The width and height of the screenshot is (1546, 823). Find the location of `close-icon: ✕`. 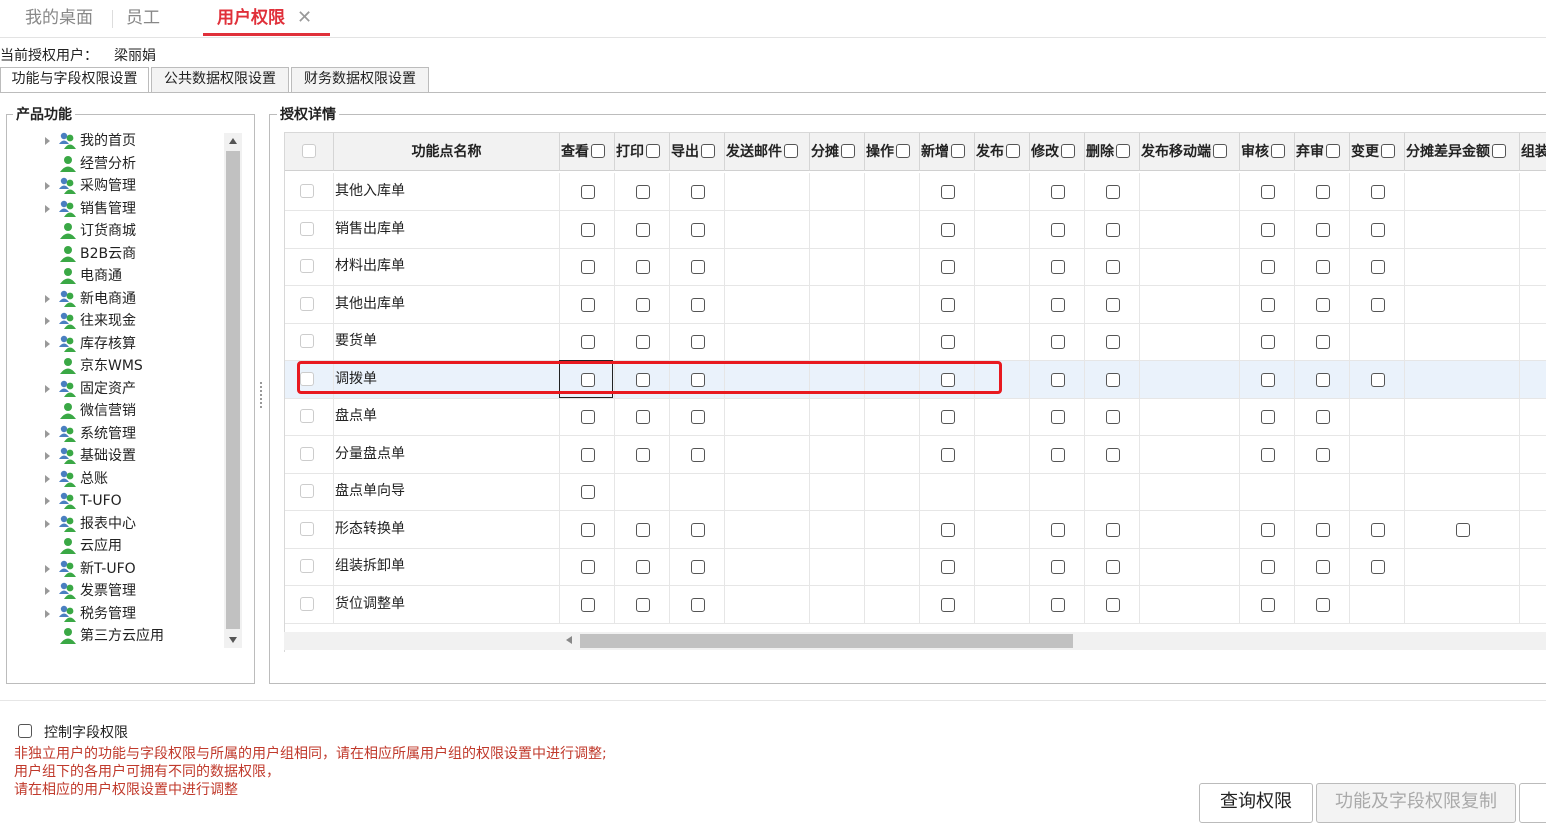

close-icon: ✕ is located at coordinates (304, 17).